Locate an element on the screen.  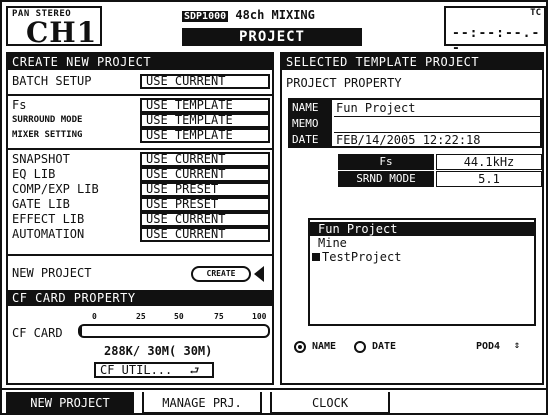
model-name: 48ch MIXING is located at coordinates (275, 15).